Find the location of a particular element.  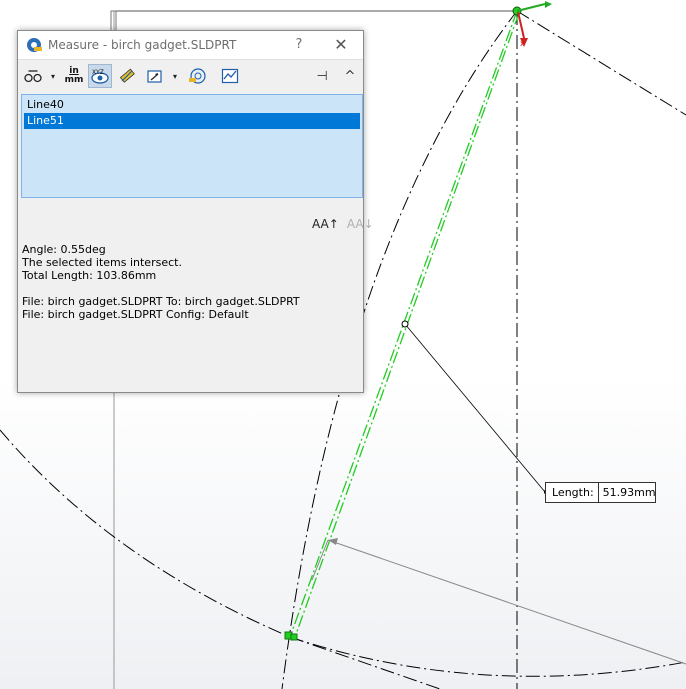

construction-line-lower is located at coordinates (365, 662).